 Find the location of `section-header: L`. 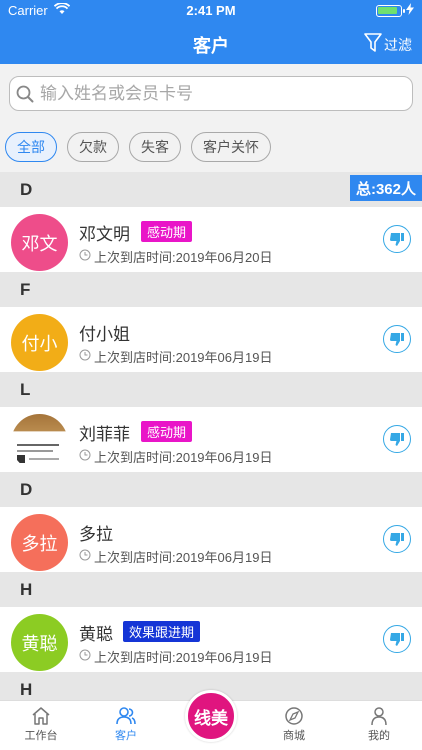

section-header: L is located at coordinates (211, 389).